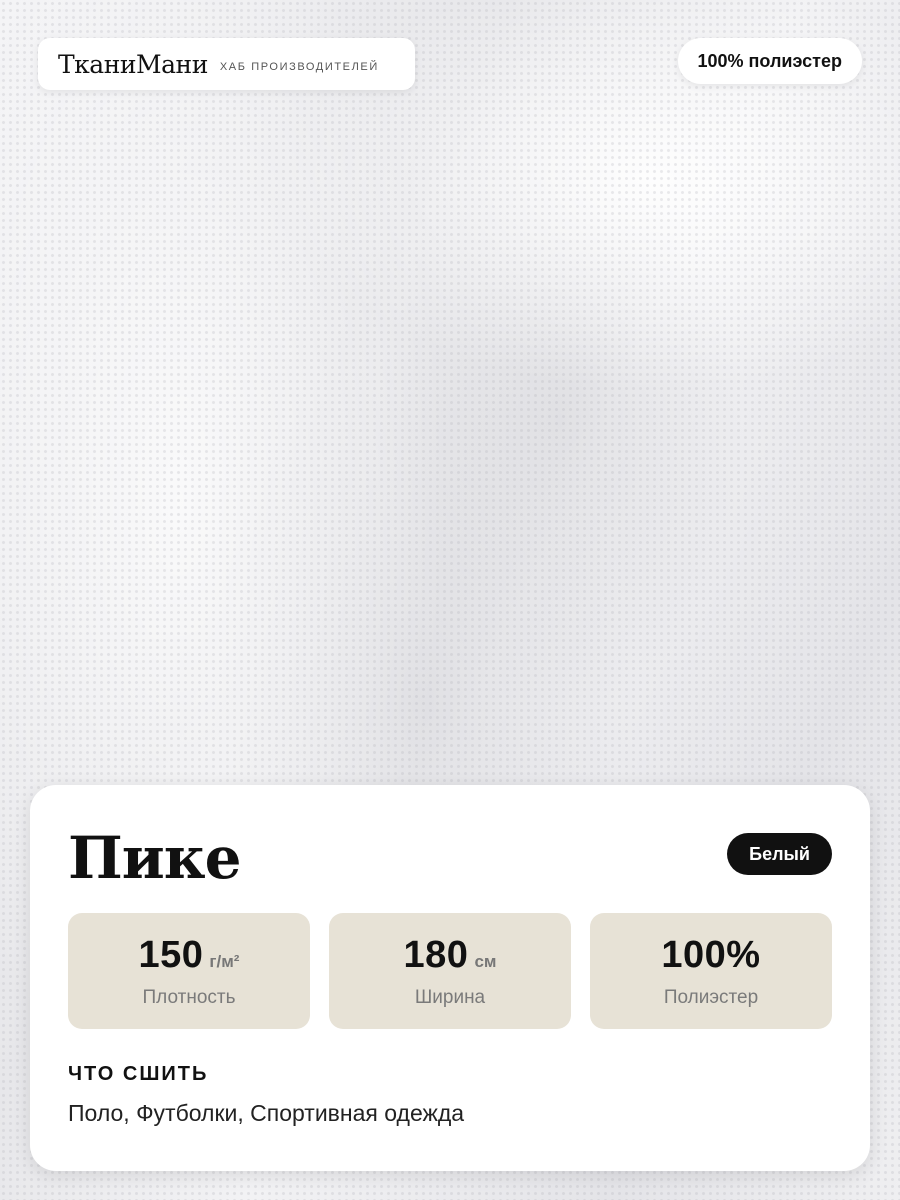 The height and width of the screenshot is (1200, 900). Describe the element at coordinates (133, 64) in the screenshot. I see `brand-name: ТканиМани` at that location.